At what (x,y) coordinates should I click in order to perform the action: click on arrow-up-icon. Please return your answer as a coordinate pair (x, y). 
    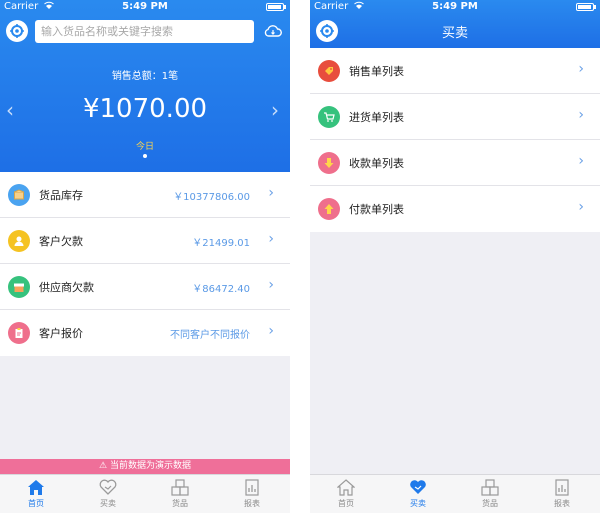
    Looking at the image, I should click on (329, 209).